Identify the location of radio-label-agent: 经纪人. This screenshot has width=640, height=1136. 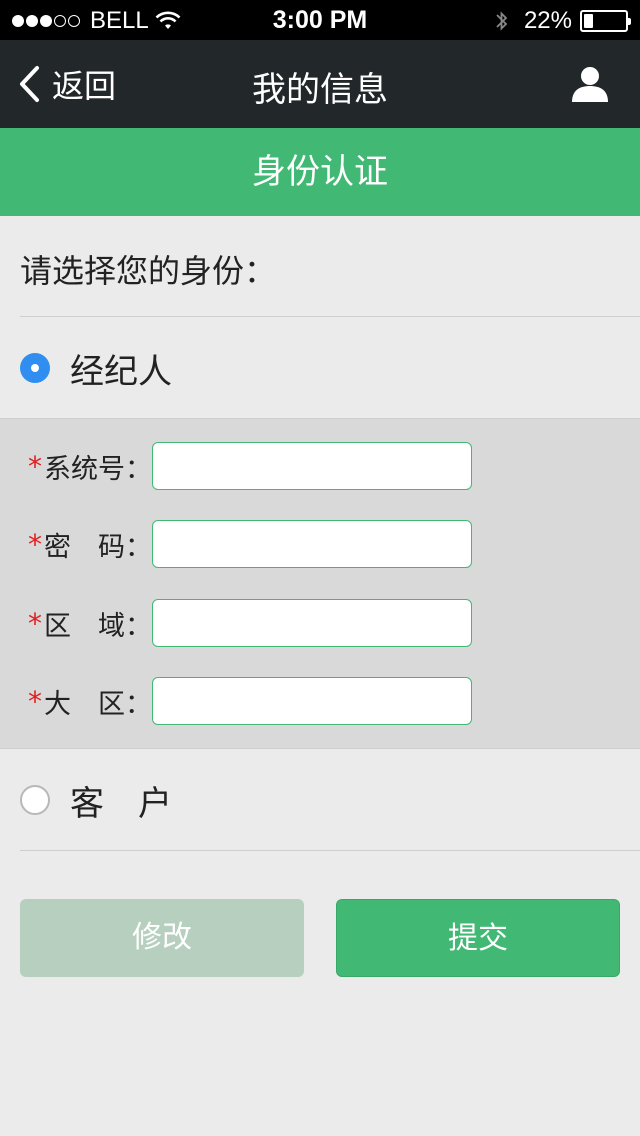
(121, 371).